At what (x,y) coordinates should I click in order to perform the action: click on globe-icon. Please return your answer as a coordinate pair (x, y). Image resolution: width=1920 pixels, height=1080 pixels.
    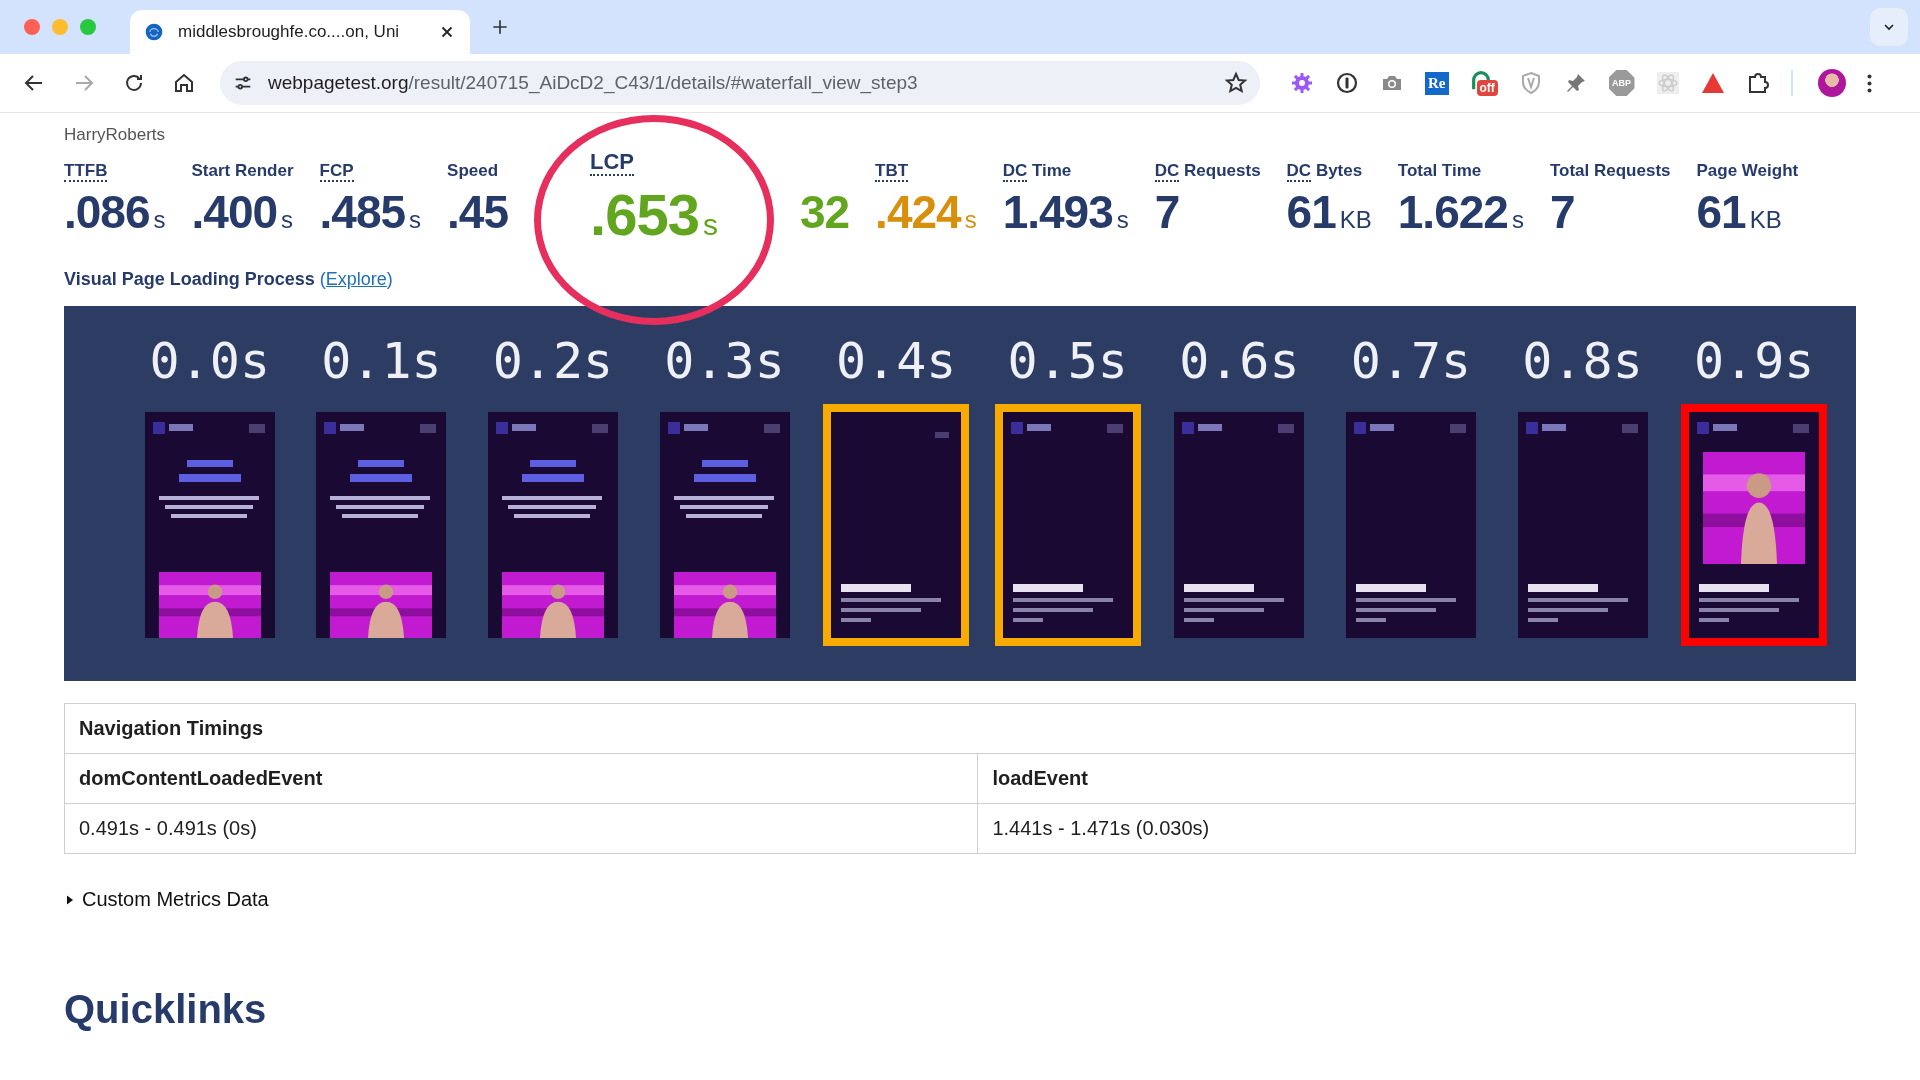
    Looking at the image, I should click on (154, 32).